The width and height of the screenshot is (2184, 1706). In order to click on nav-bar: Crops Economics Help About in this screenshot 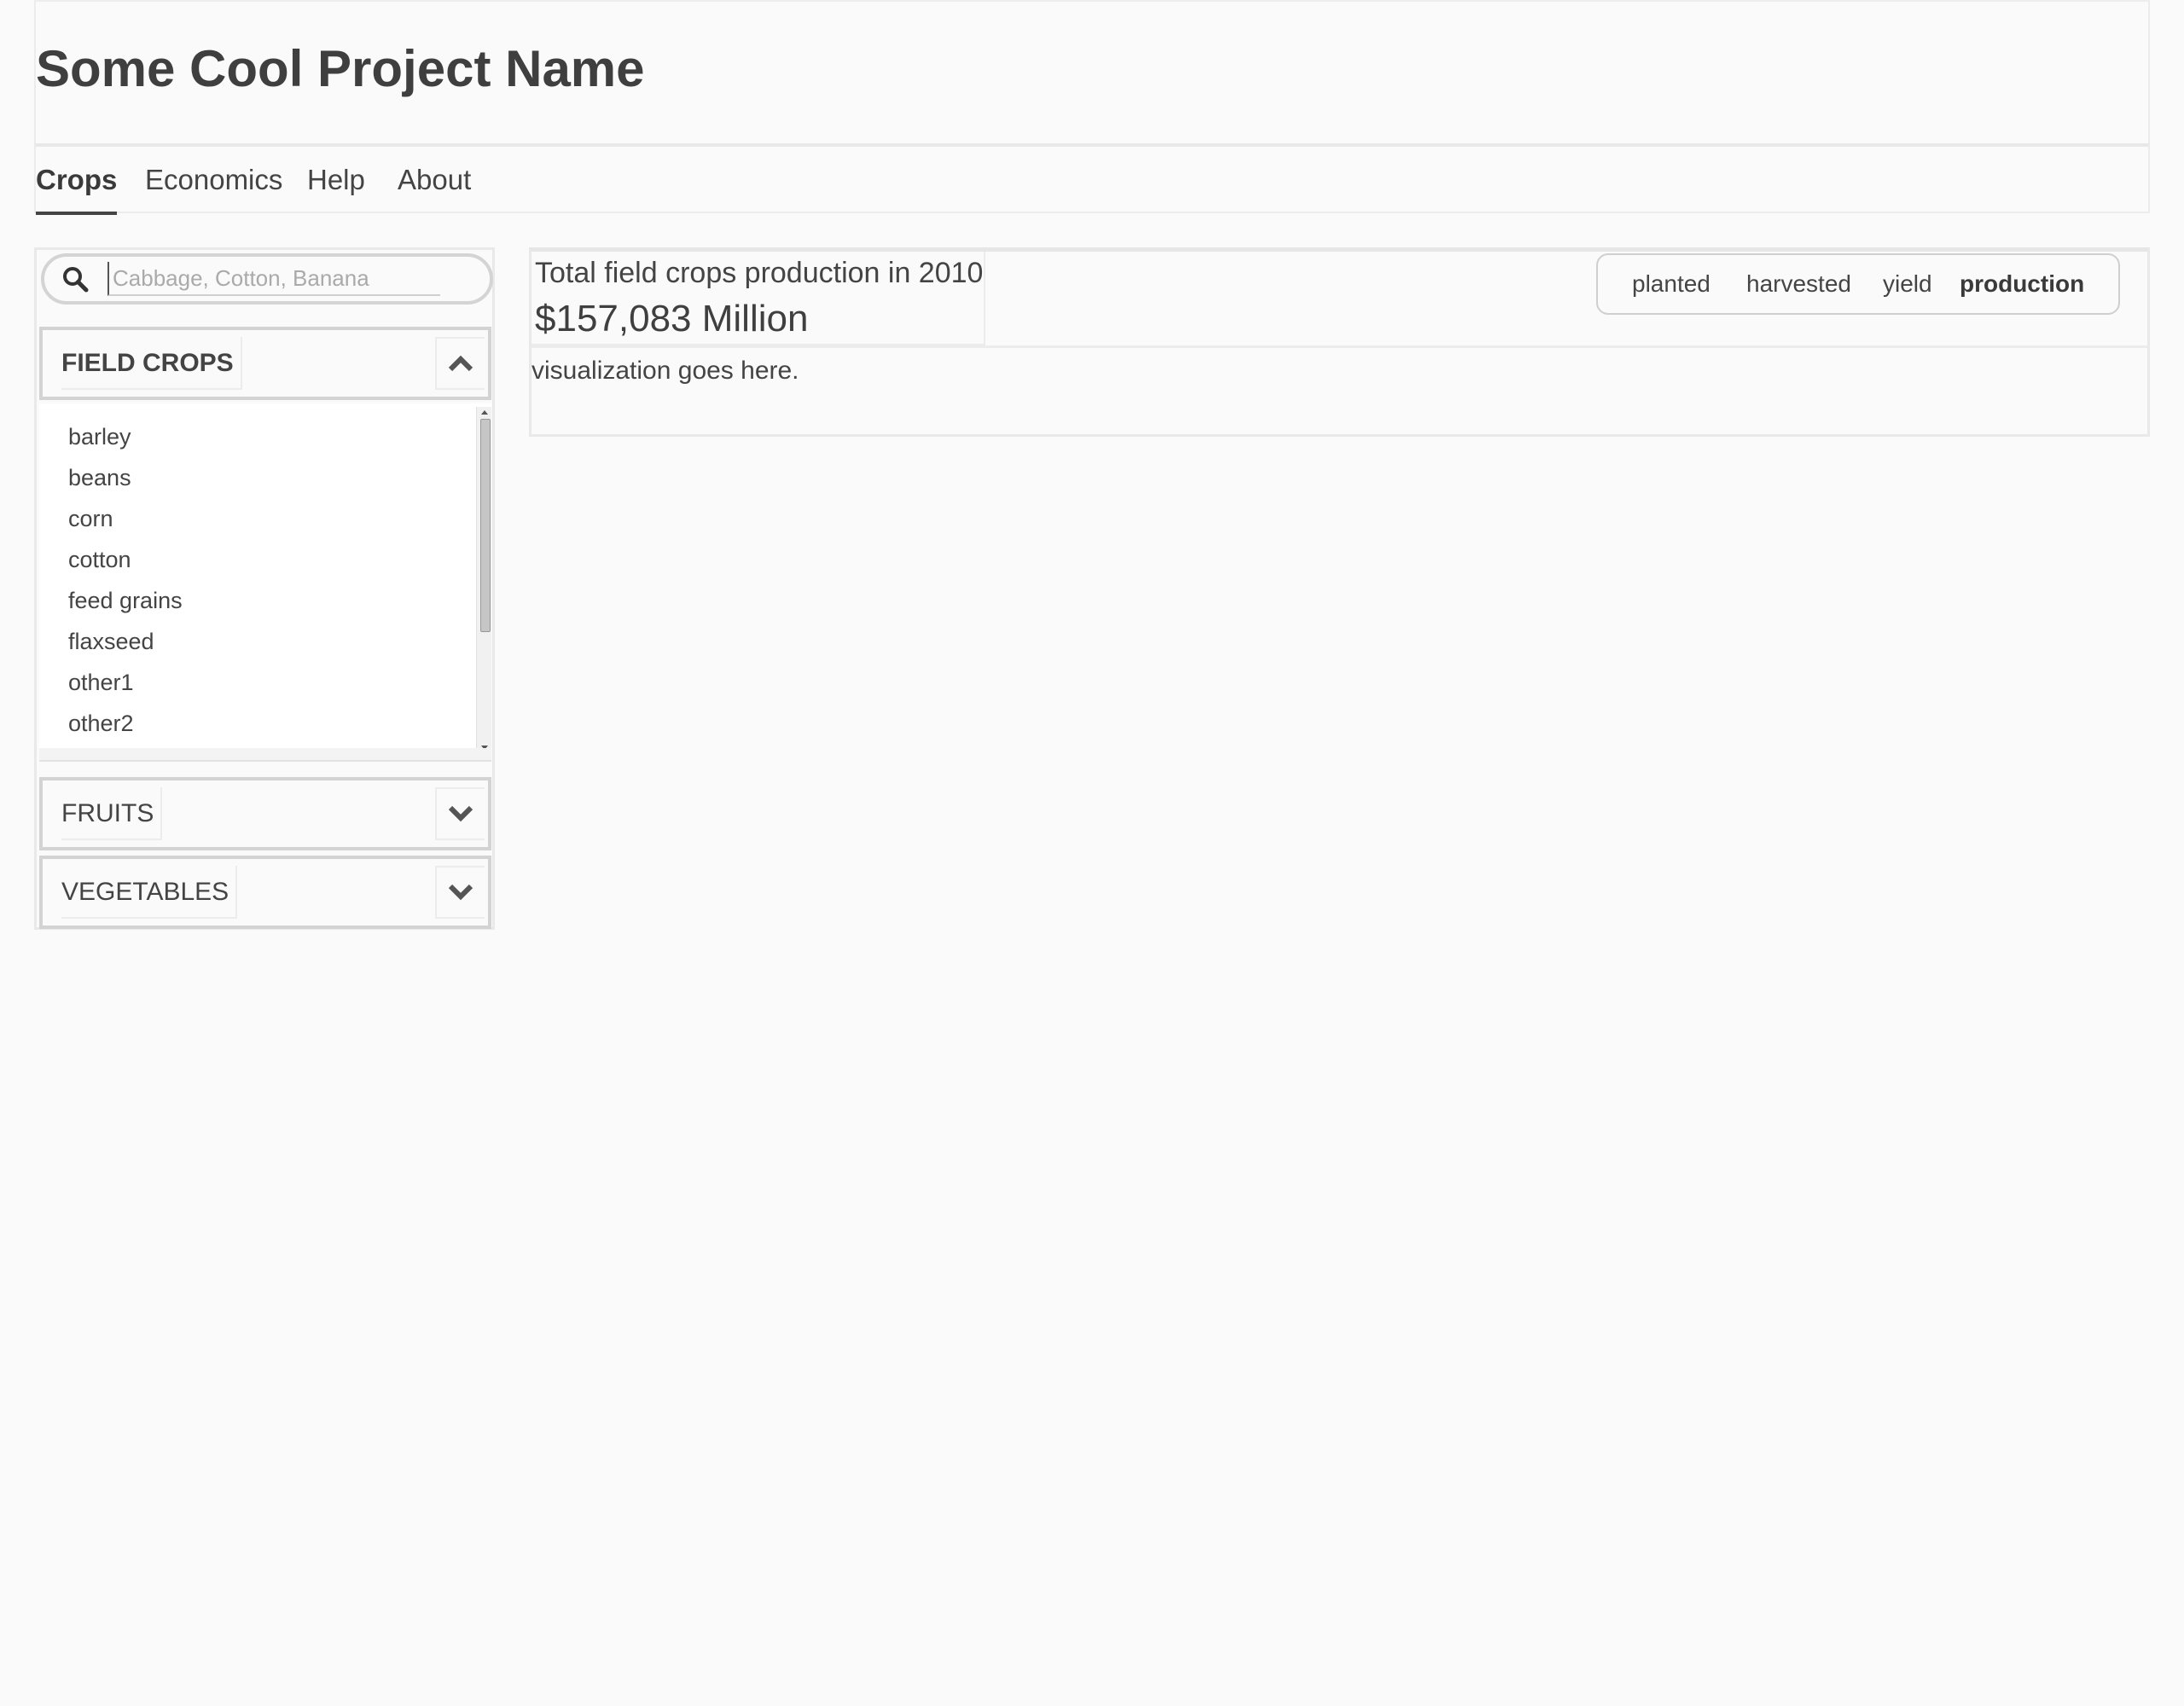, I will do `click(1092, 179)`.